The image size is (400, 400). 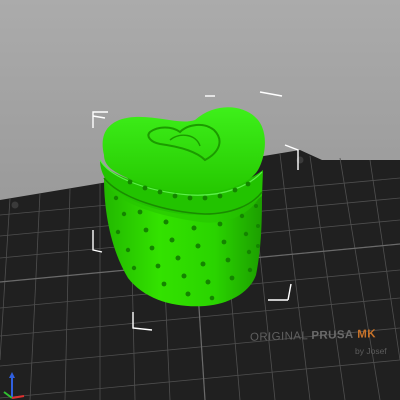 What do you see at coordinates (366, 334) in the screenshot?
I see `bed-brand-model: MK` at bounding box center [366, 334].